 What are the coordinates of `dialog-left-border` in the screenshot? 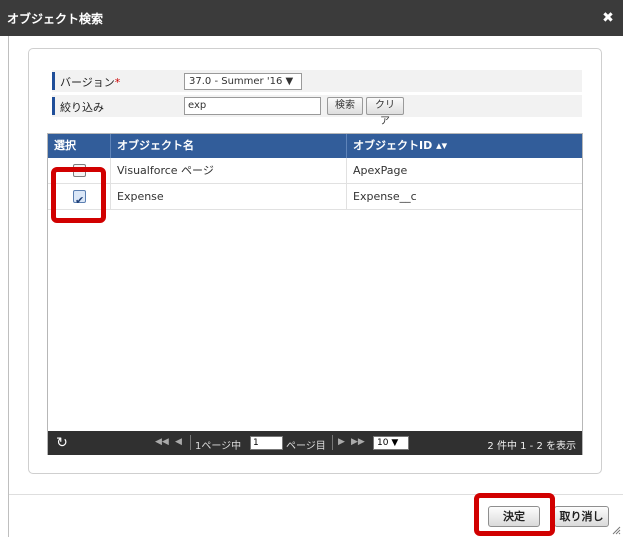 It's located at (8, 286).